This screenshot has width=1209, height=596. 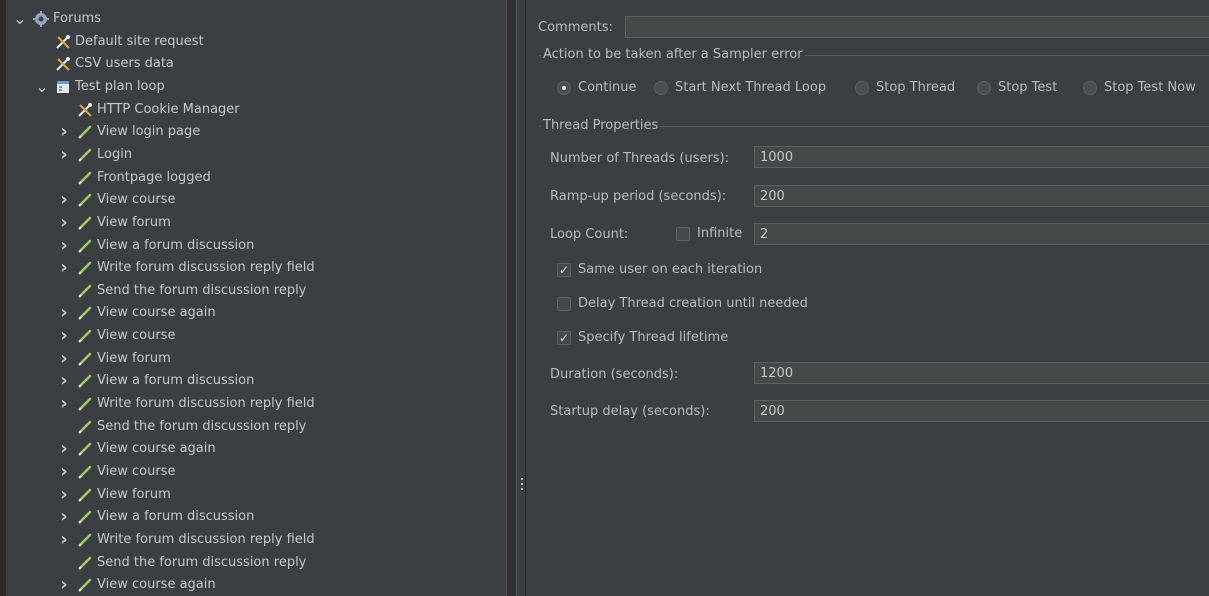 What do you see at coordinates (984, 87) in the screenshot?
I see `radio-stop-test-indicator` at bounding box center [984, 87].